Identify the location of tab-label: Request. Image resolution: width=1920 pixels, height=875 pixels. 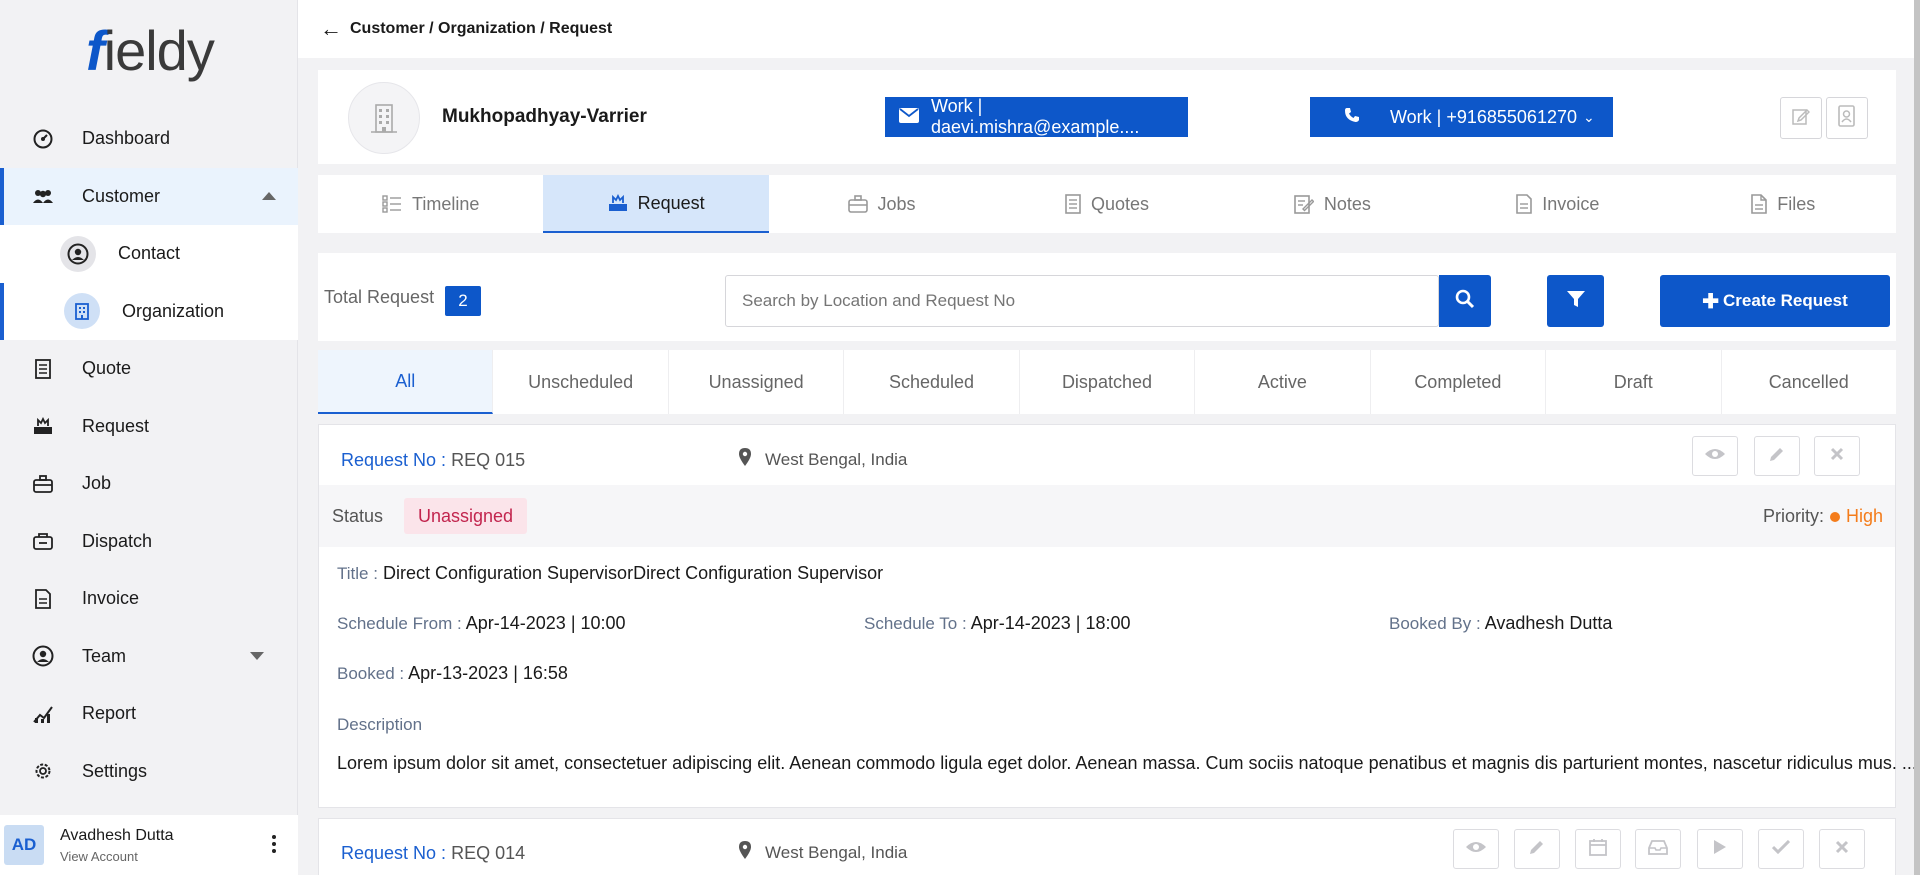
(671, 202).